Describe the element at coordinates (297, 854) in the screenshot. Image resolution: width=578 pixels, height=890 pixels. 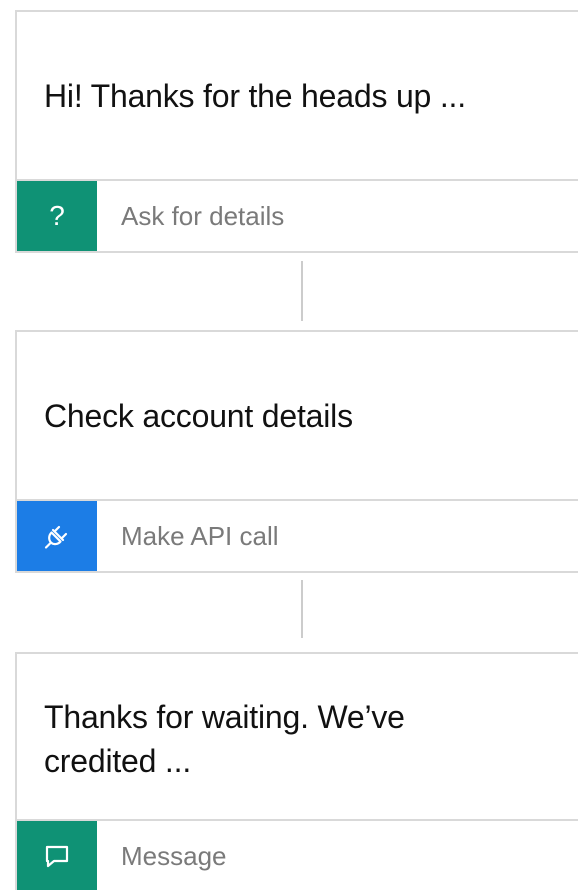
I see `step-footer: Message` at that location.